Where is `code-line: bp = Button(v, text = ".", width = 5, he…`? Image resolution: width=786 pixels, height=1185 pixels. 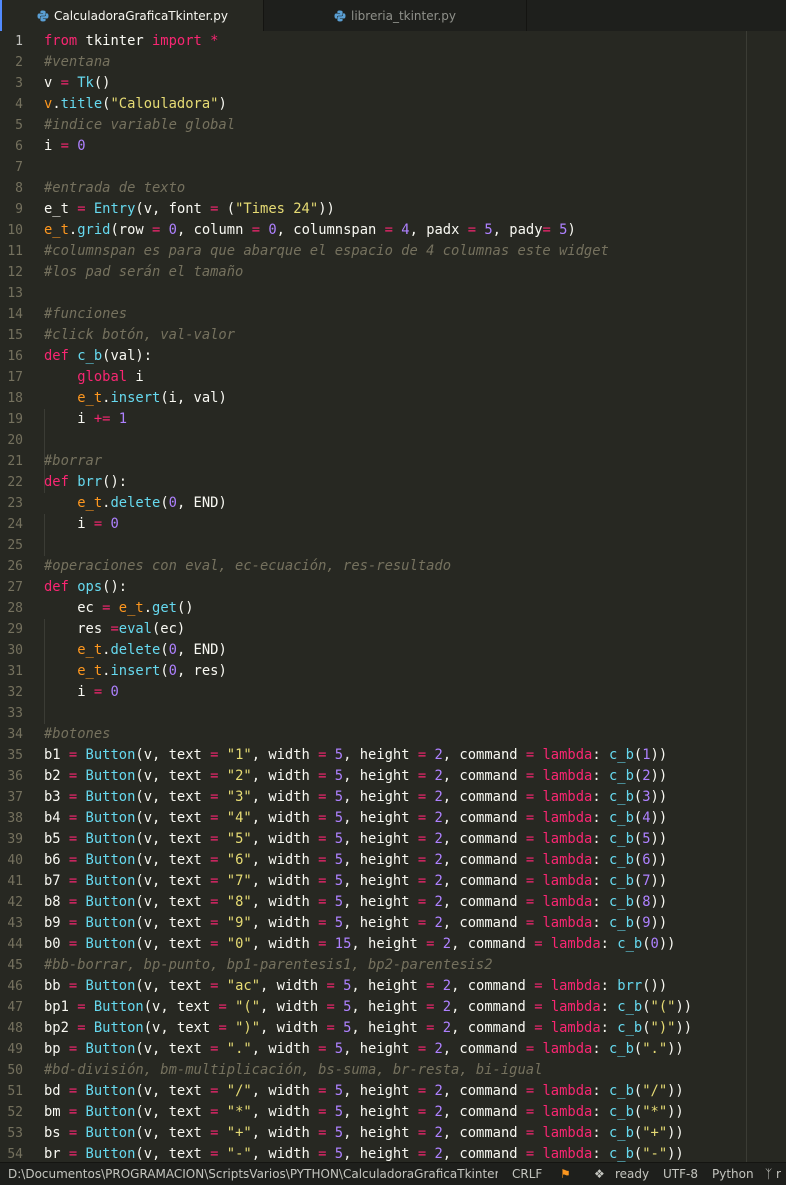
code-line: bp = Button(v, text = ".", width = 5, he… is located at coordinates (415, 1049).